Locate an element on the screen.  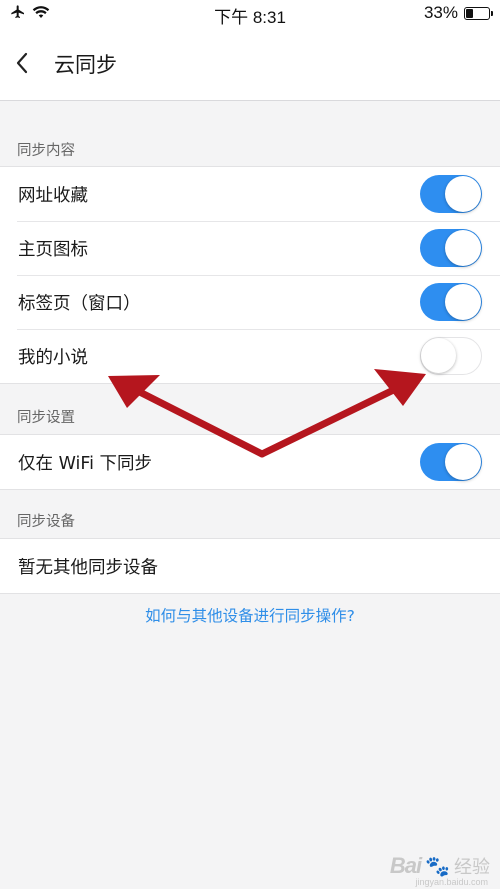
tabs-toggle is located at coordinates (451, 302).